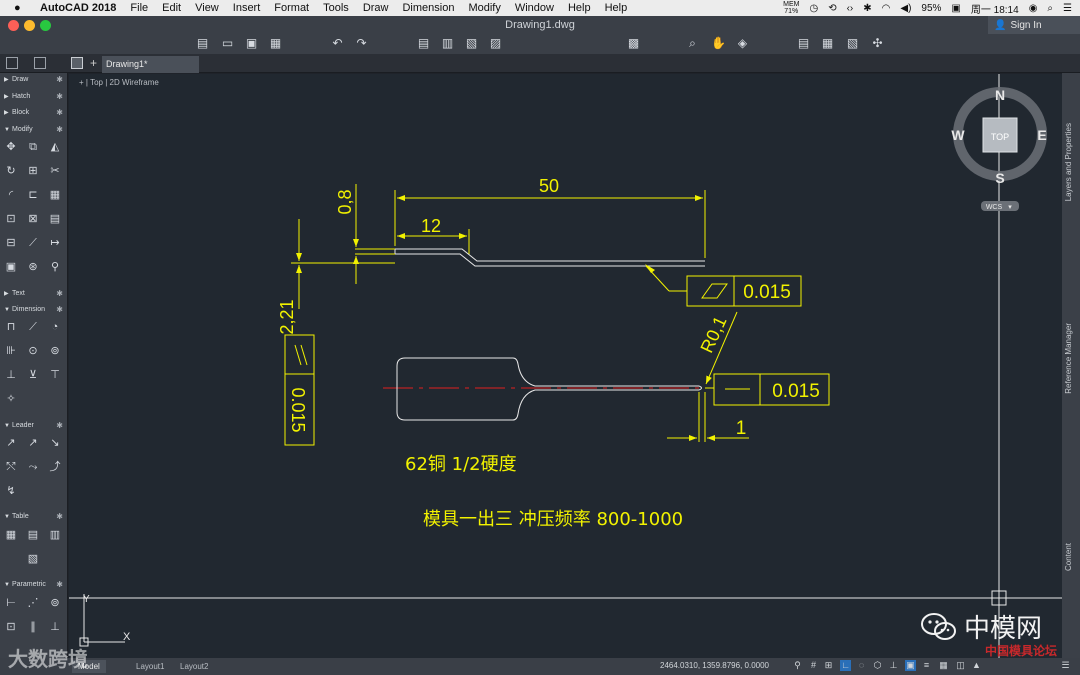 The height and width of the screenshot is (675, 1080). I want to click on leader-style-icon: ⤴, so click(55, 467).